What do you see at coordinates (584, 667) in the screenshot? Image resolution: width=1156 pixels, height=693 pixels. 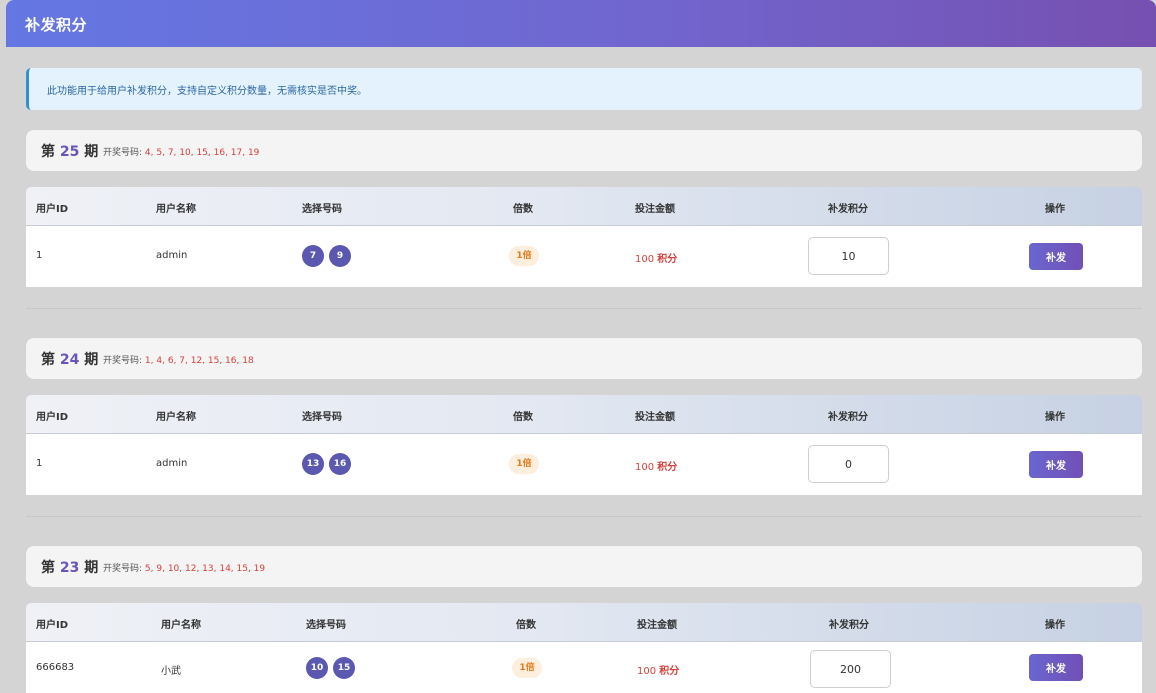 I see `table-row: 666683 小武 10 15 1倍 100 积分 补发` at bounding box center [584, 667].